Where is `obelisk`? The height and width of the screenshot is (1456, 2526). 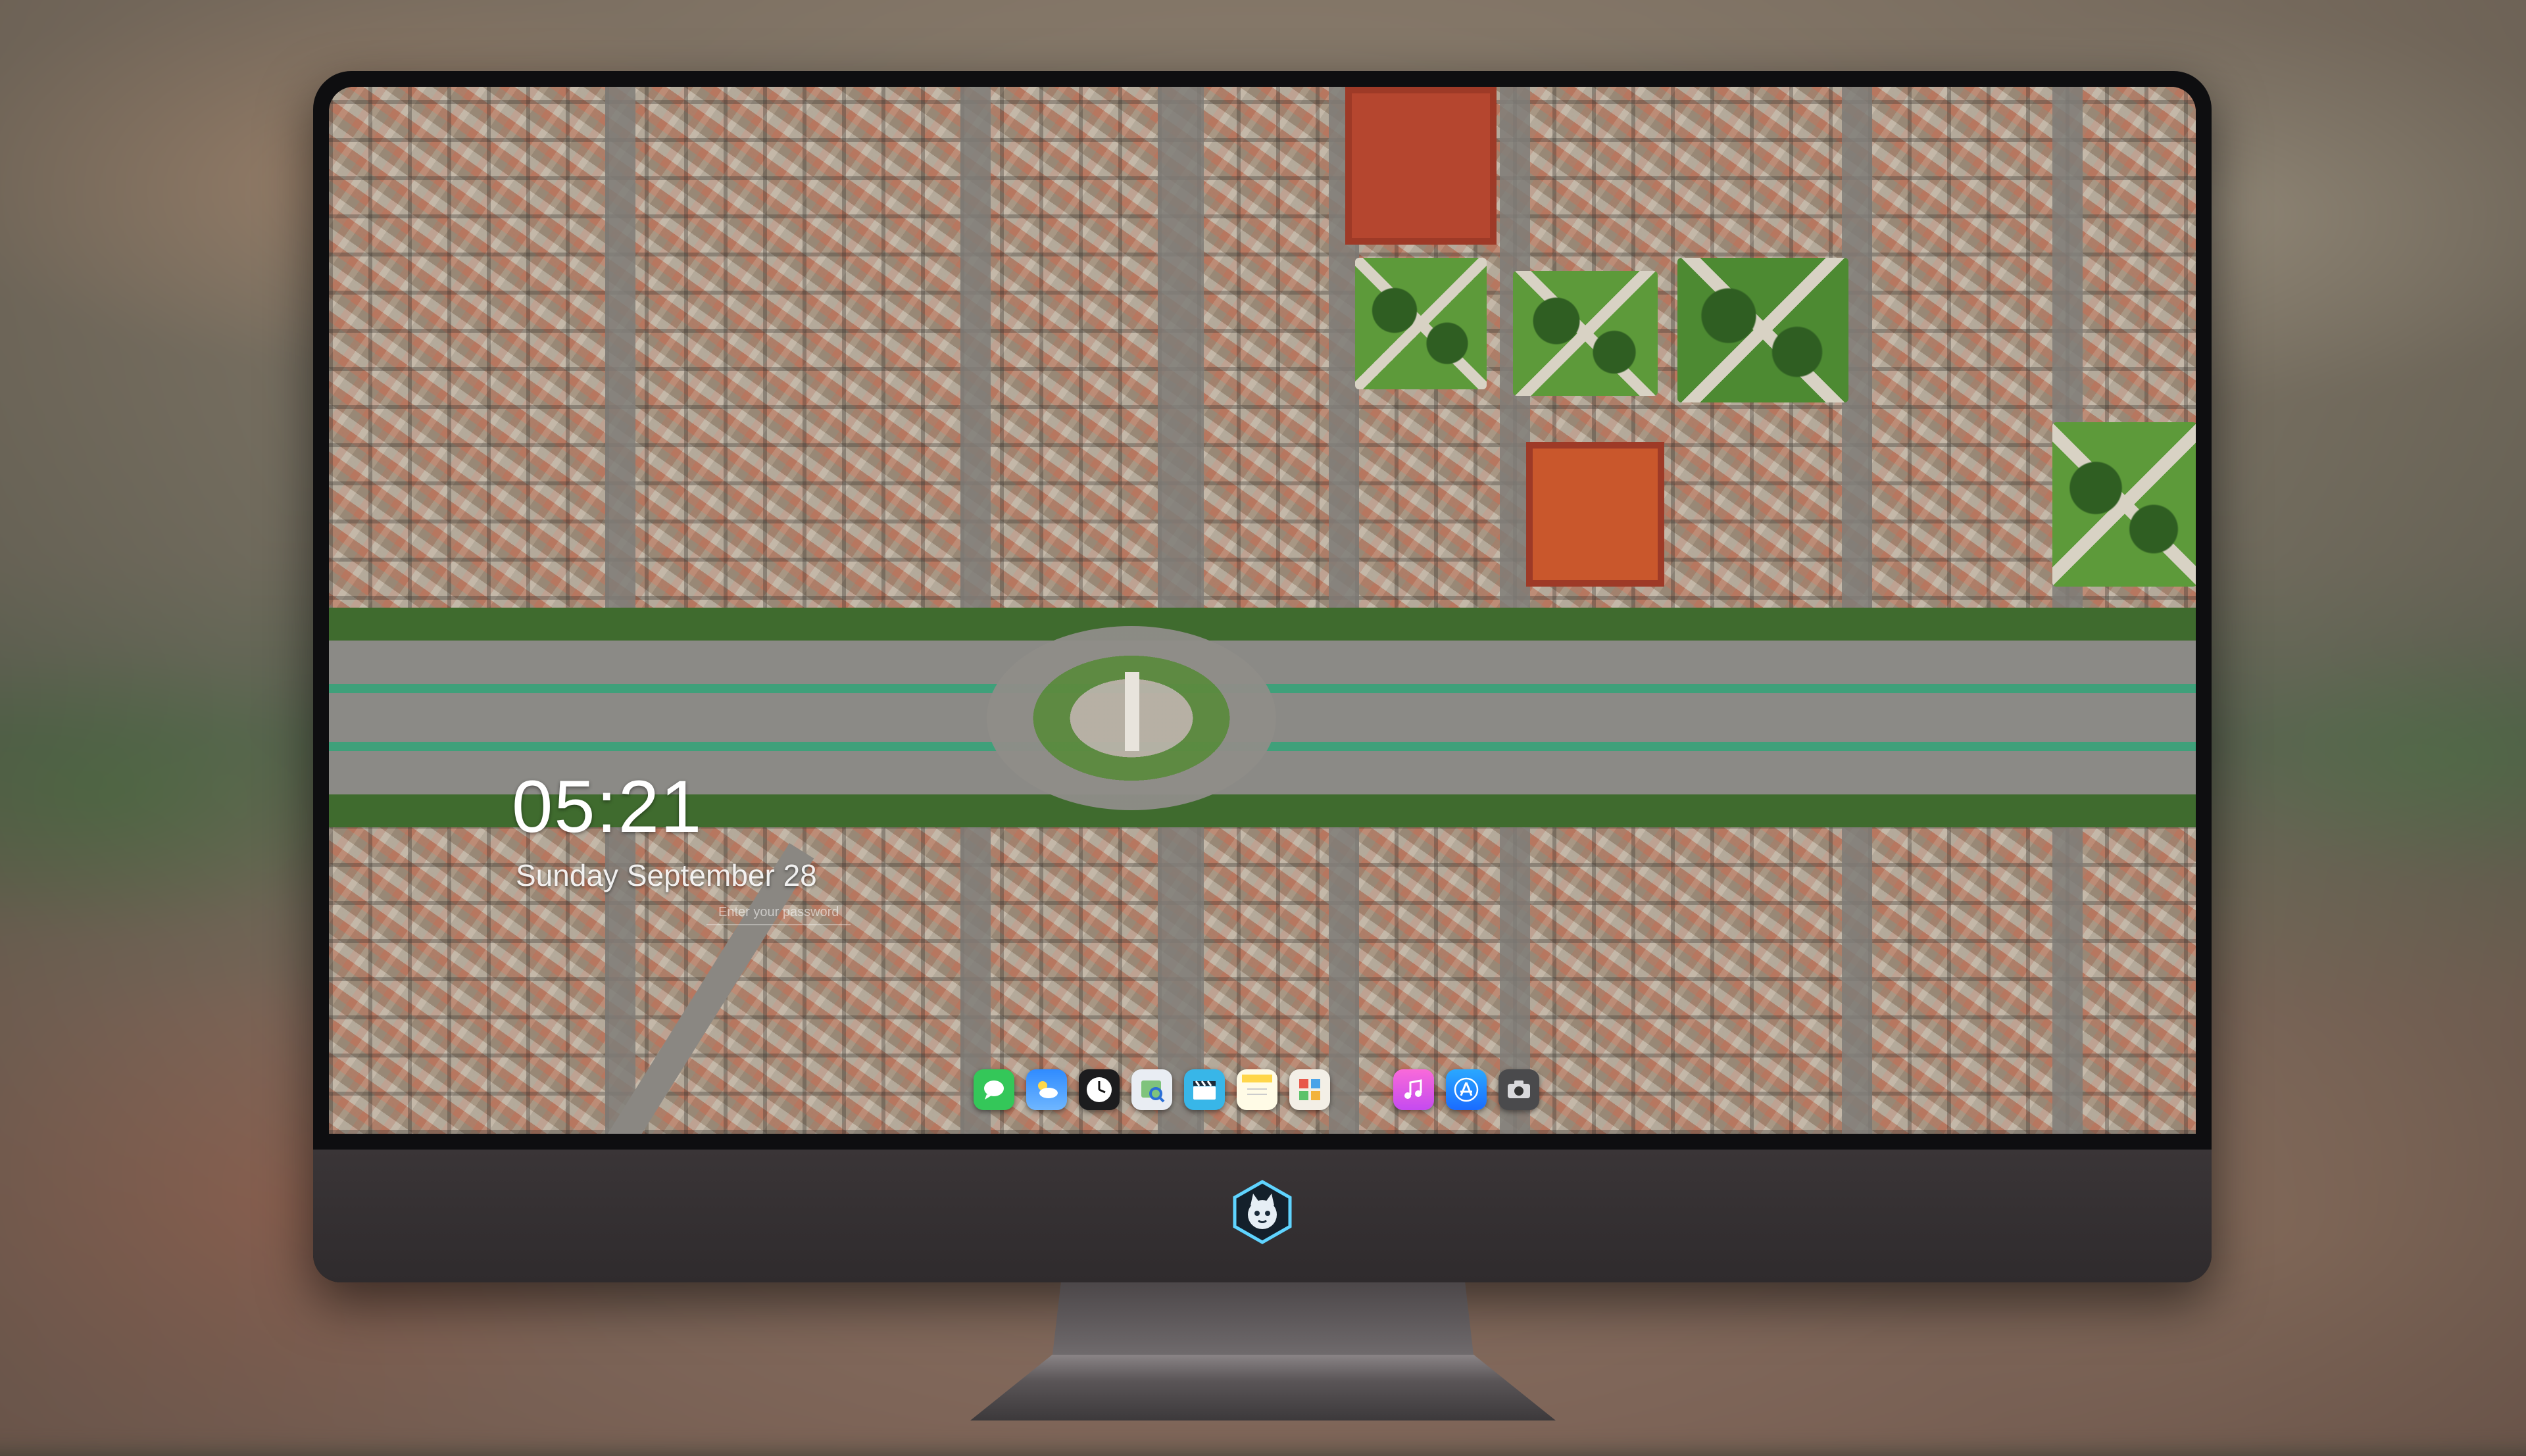
obelisk is located at coordinates (1132, 711).